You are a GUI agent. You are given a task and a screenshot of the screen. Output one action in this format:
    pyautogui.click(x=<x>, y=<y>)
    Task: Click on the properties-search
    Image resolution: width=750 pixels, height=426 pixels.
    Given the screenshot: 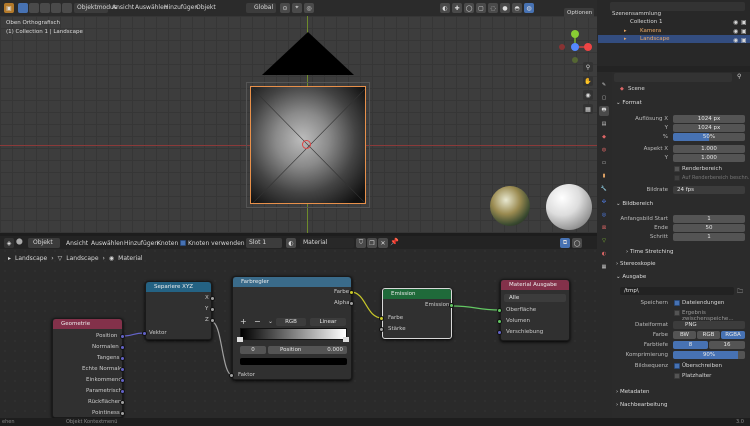 What is the action you would take?
    pyautogui.click(x=673, y=77)
    